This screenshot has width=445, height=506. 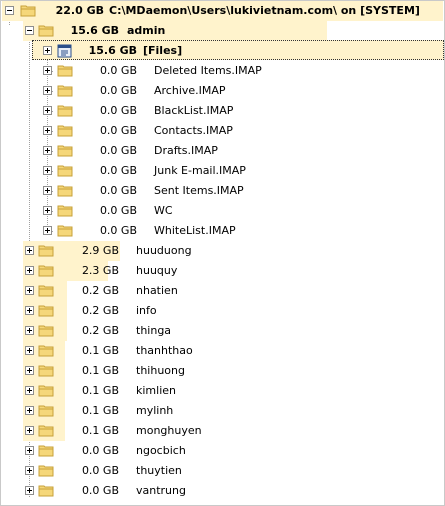 I want to click on tree-row-subfolder: 0.0 GB Contacts.IMAP, so click(x=222, y=131).